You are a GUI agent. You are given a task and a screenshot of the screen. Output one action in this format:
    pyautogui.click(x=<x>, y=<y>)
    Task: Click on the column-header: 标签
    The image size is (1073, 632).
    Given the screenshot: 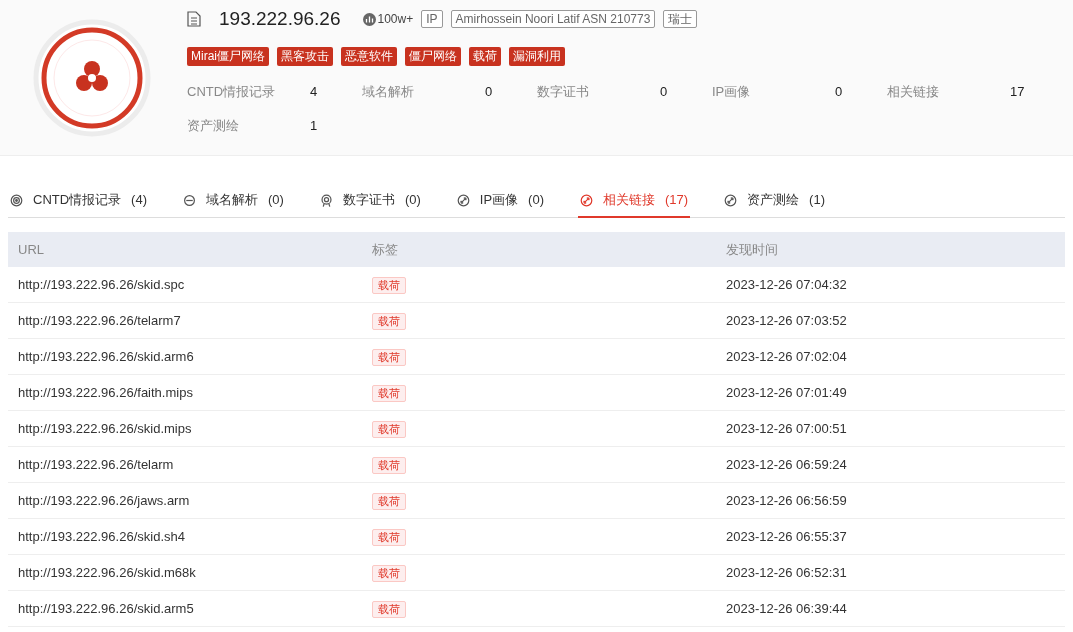 What is the action you would take?
    pyautogui.click(x=385, y=249)
    